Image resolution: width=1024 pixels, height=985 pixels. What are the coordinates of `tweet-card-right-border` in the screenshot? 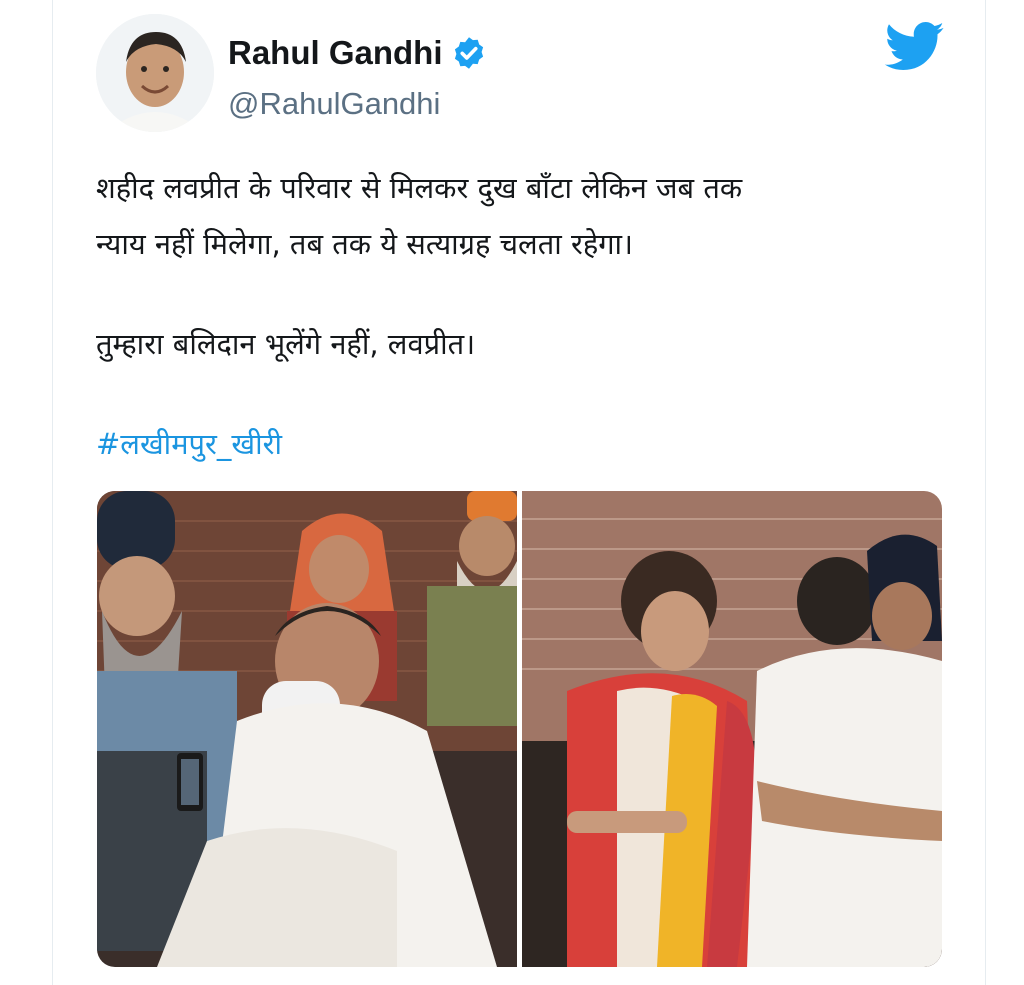 It's located at (985, 492).